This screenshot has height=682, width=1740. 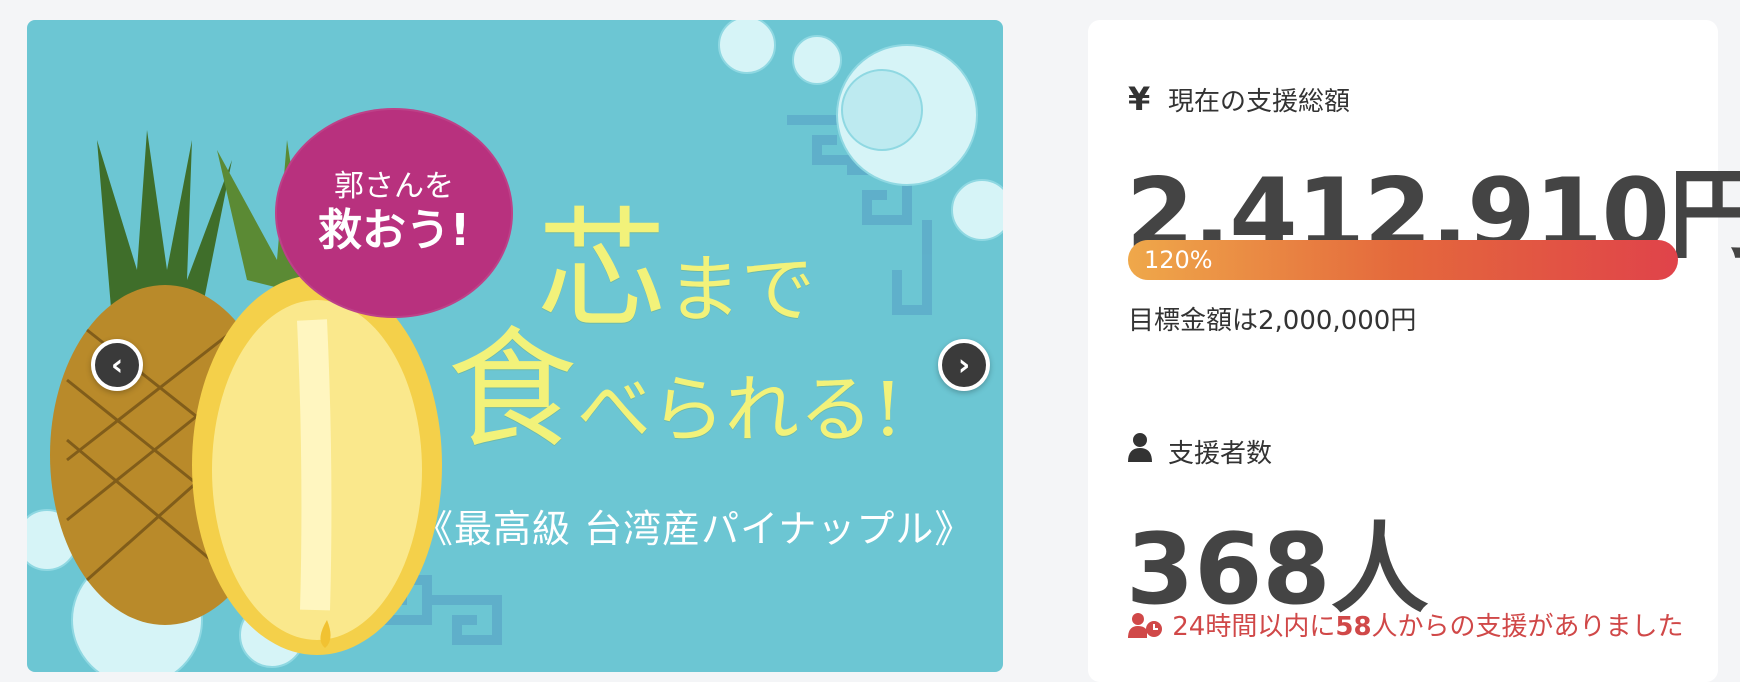 I want to click on headline-char-2: 食, so click(x=512, y=390).